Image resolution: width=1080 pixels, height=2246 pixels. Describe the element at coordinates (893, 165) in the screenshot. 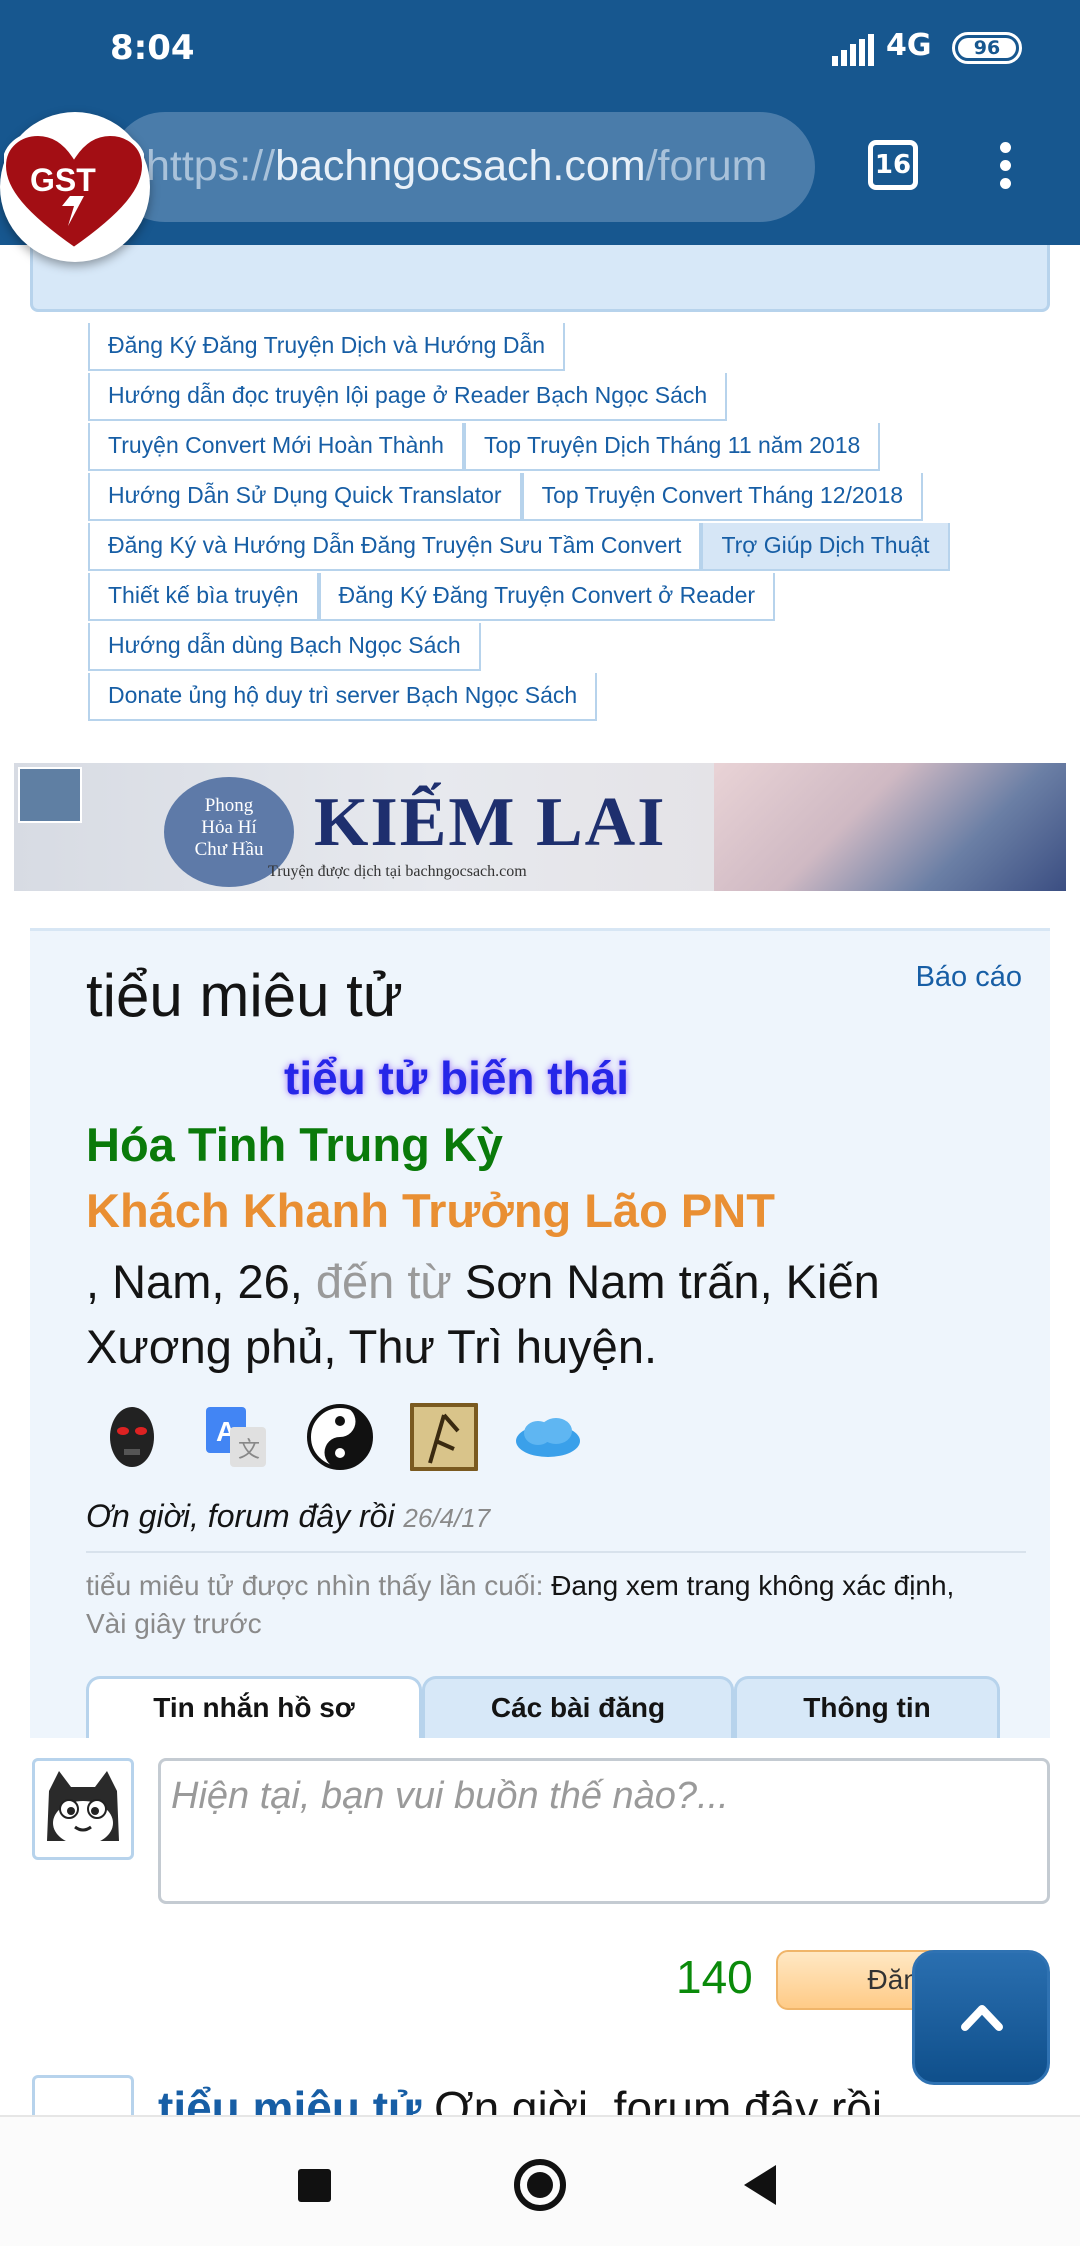

I see `tab-switcher-button: 16` at that location.